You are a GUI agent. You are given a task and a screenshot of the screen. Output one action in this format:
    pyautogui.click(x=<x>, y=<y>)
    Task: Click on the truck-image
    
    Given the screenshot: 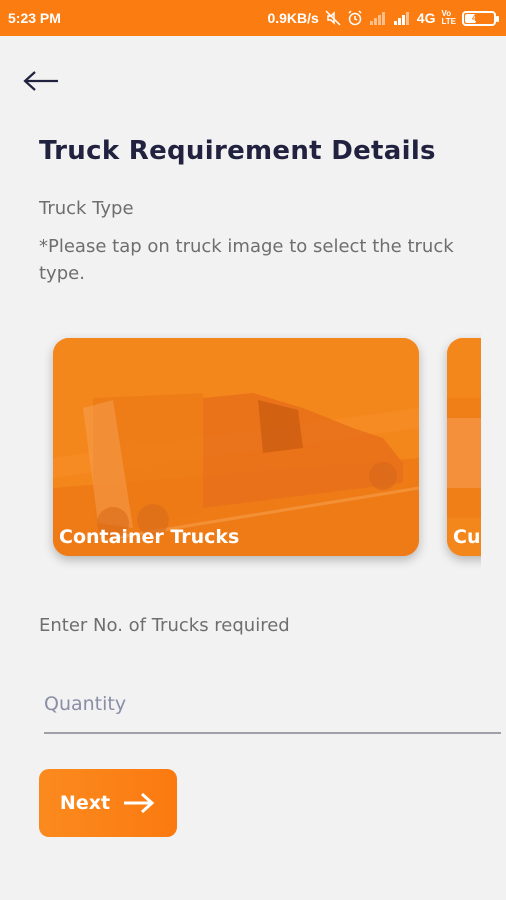 What is the action you would take?
    pyautogui.click(x=464, y=447)
    